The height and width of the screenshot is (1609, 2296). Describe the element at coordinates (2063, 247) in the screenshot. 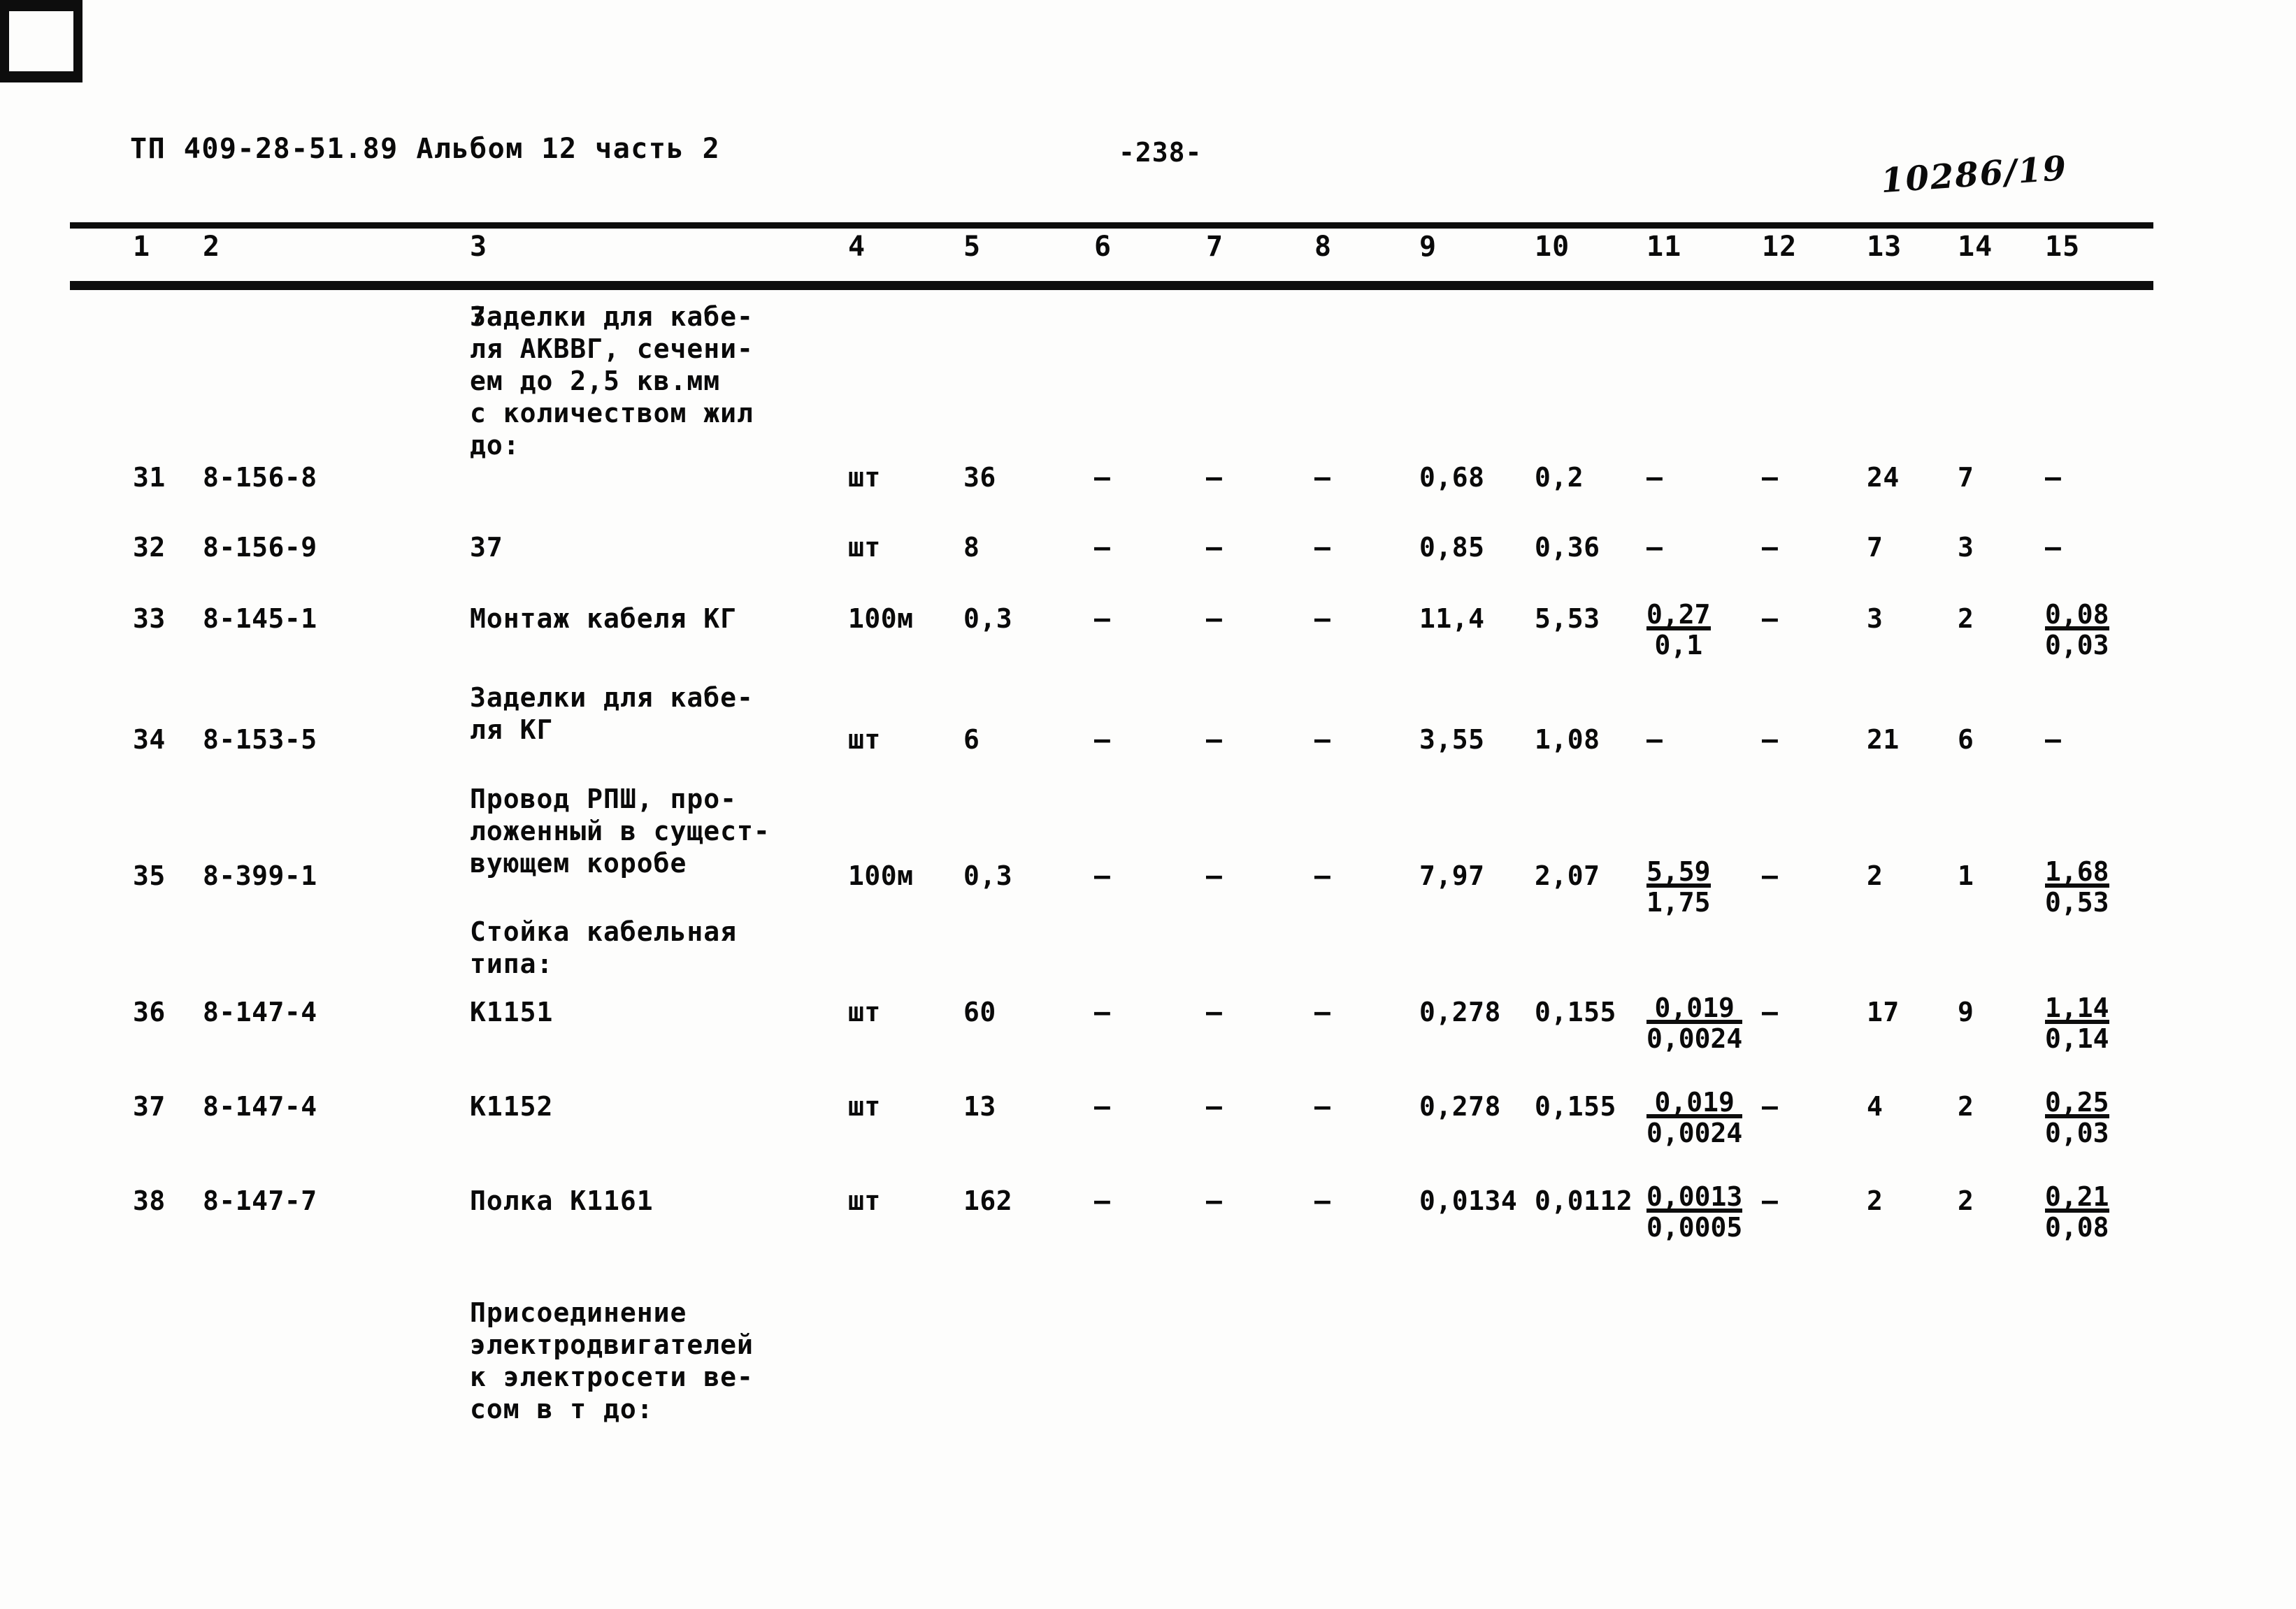

I see `column-header-15: 15` at that location.